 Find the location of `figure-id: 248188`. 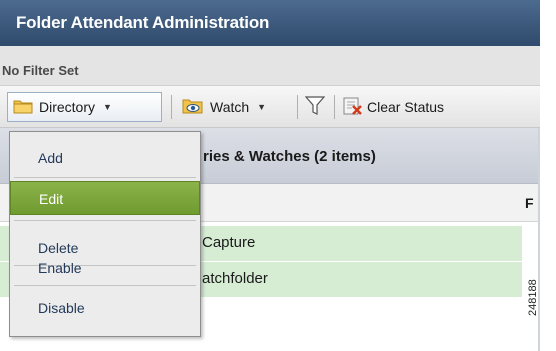

figure-id: 248188 is located at coordinates (533, 297).